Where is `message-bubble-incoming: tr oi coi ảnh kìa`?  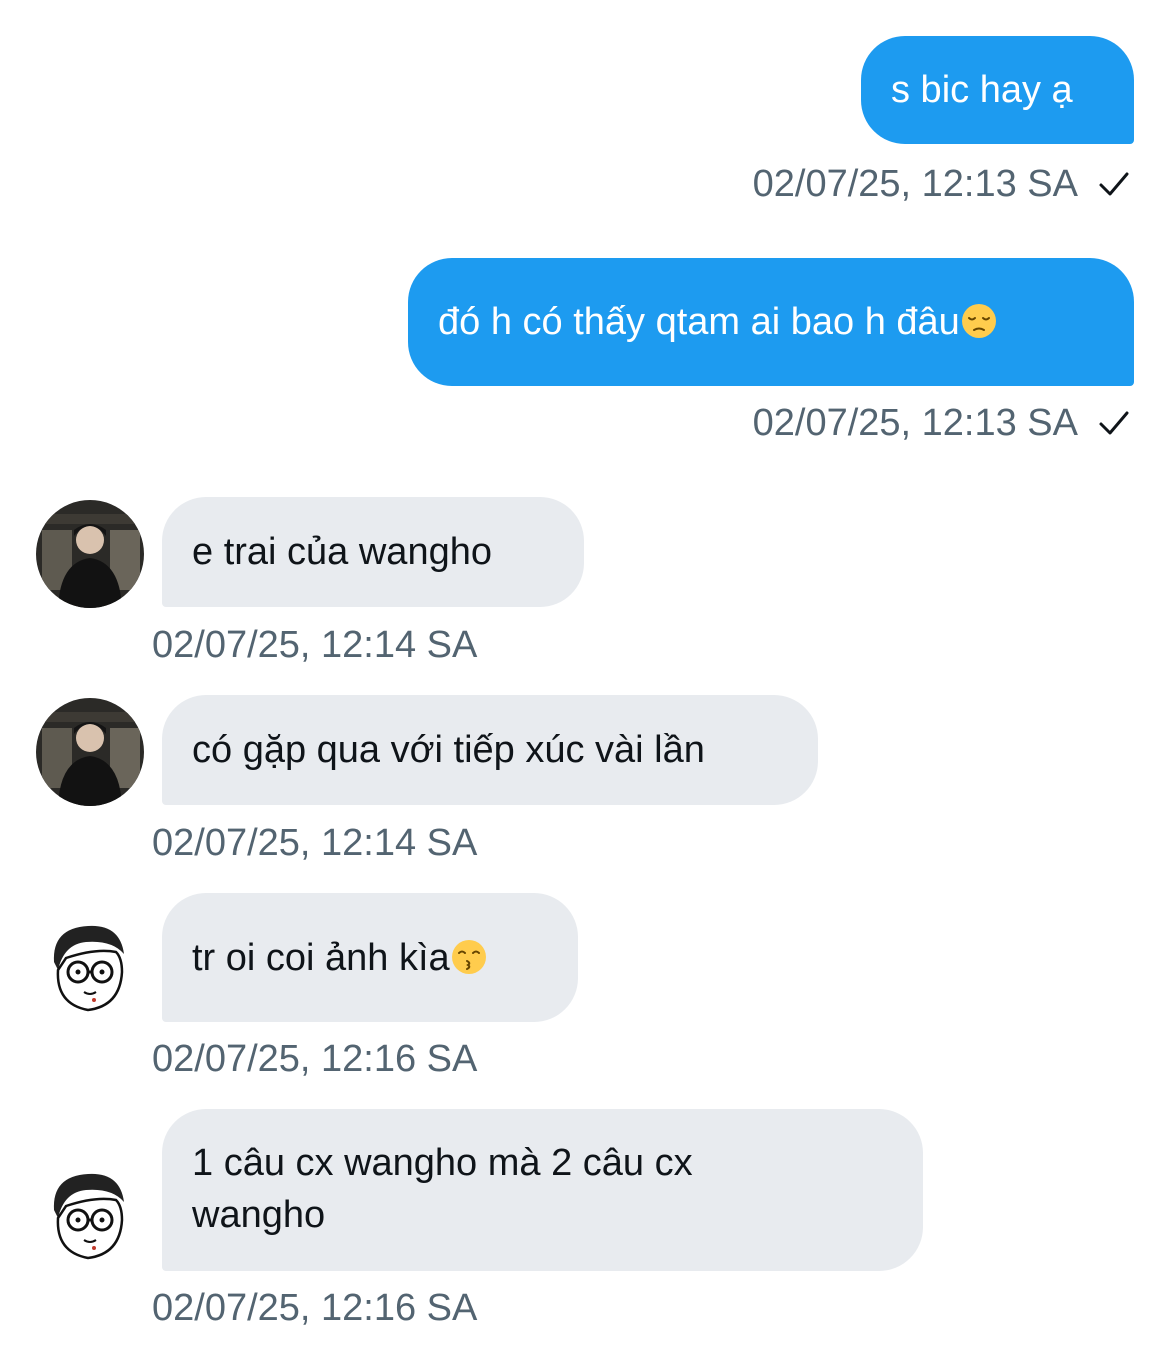
message-bubble-incoming: tr oi coi ảnh kìa is located at coordinates (370, 957).